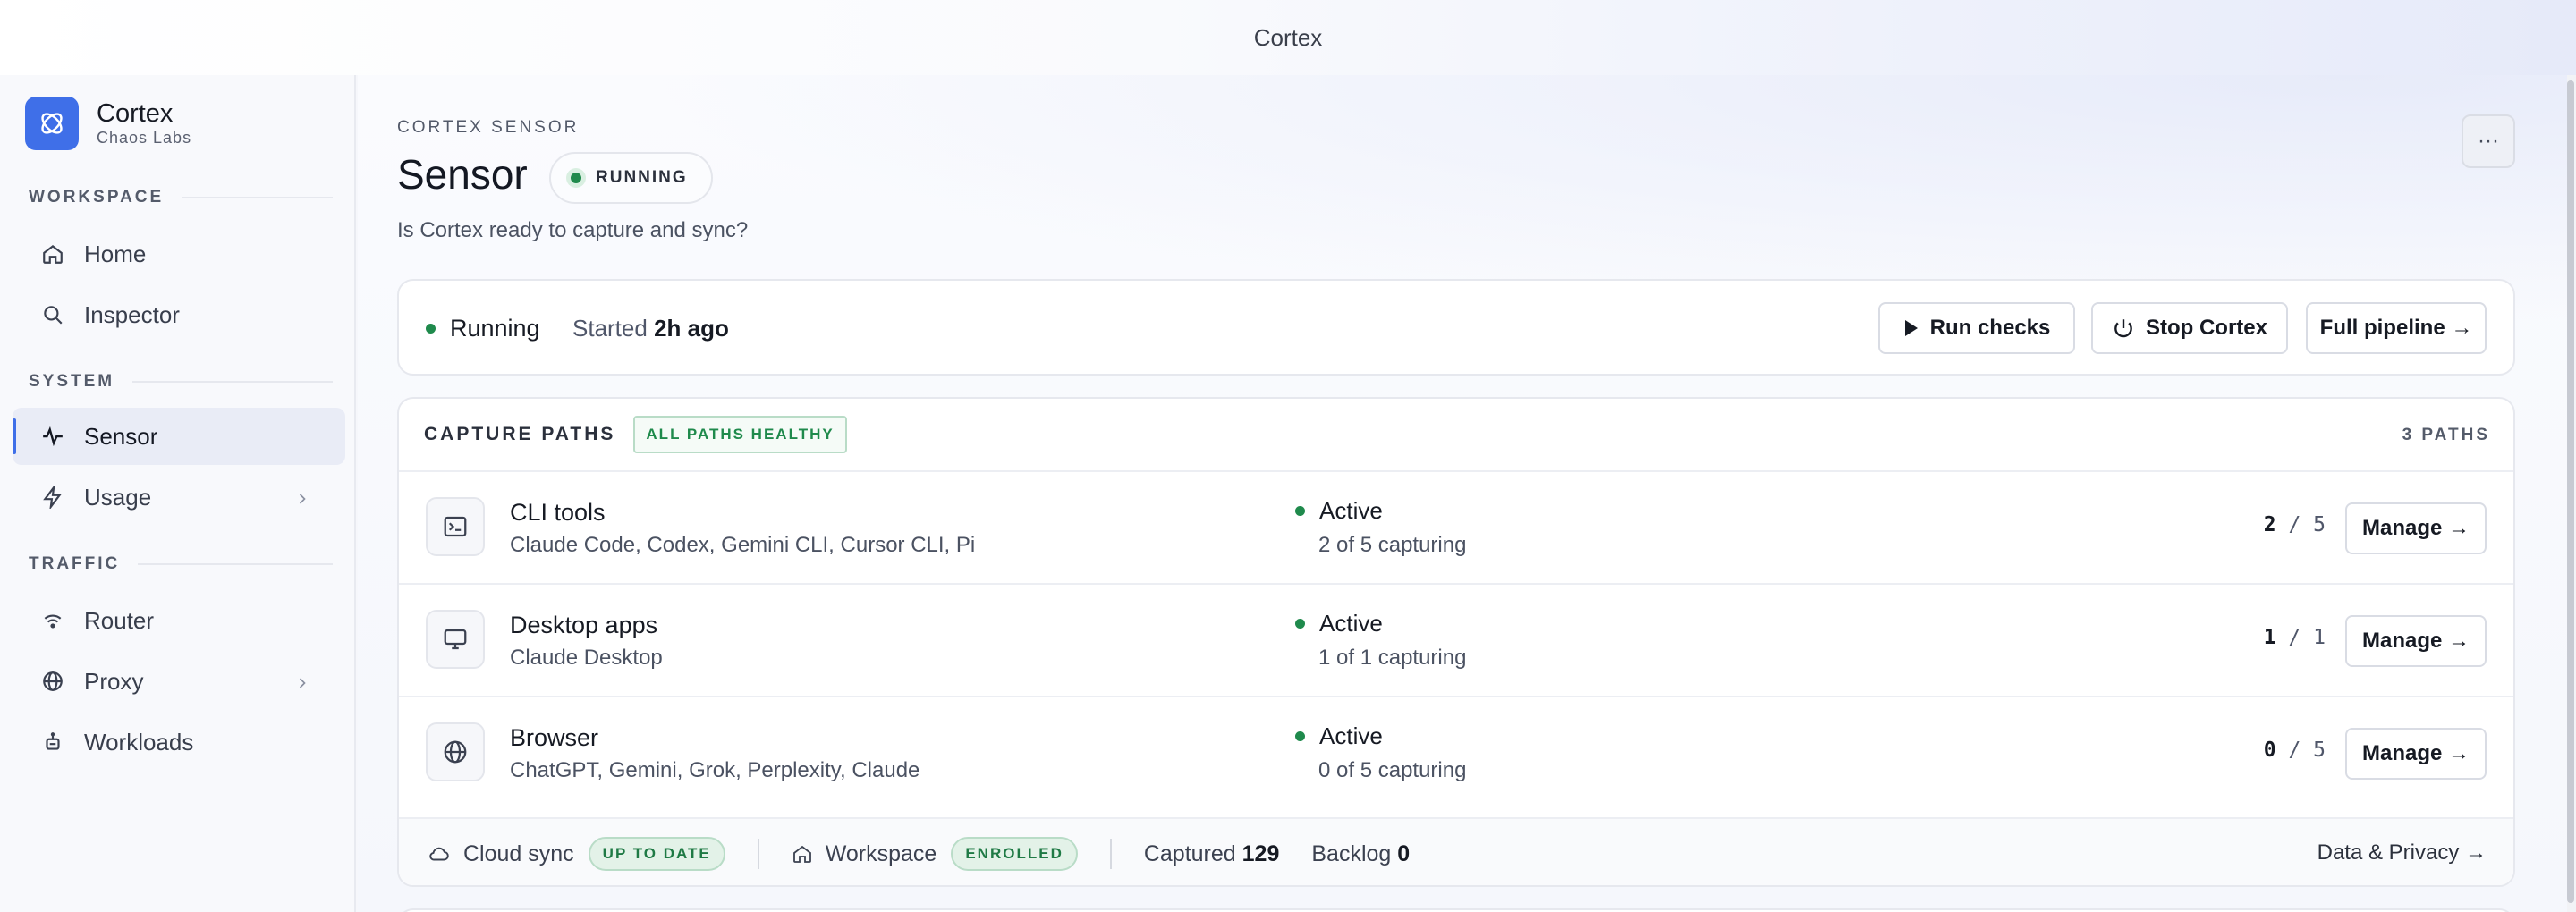 Image resolution: width=2576 pixels, height=912 pixels. I want to click on full-pipeline-label: Full pipeline →, so click(2396, 328).